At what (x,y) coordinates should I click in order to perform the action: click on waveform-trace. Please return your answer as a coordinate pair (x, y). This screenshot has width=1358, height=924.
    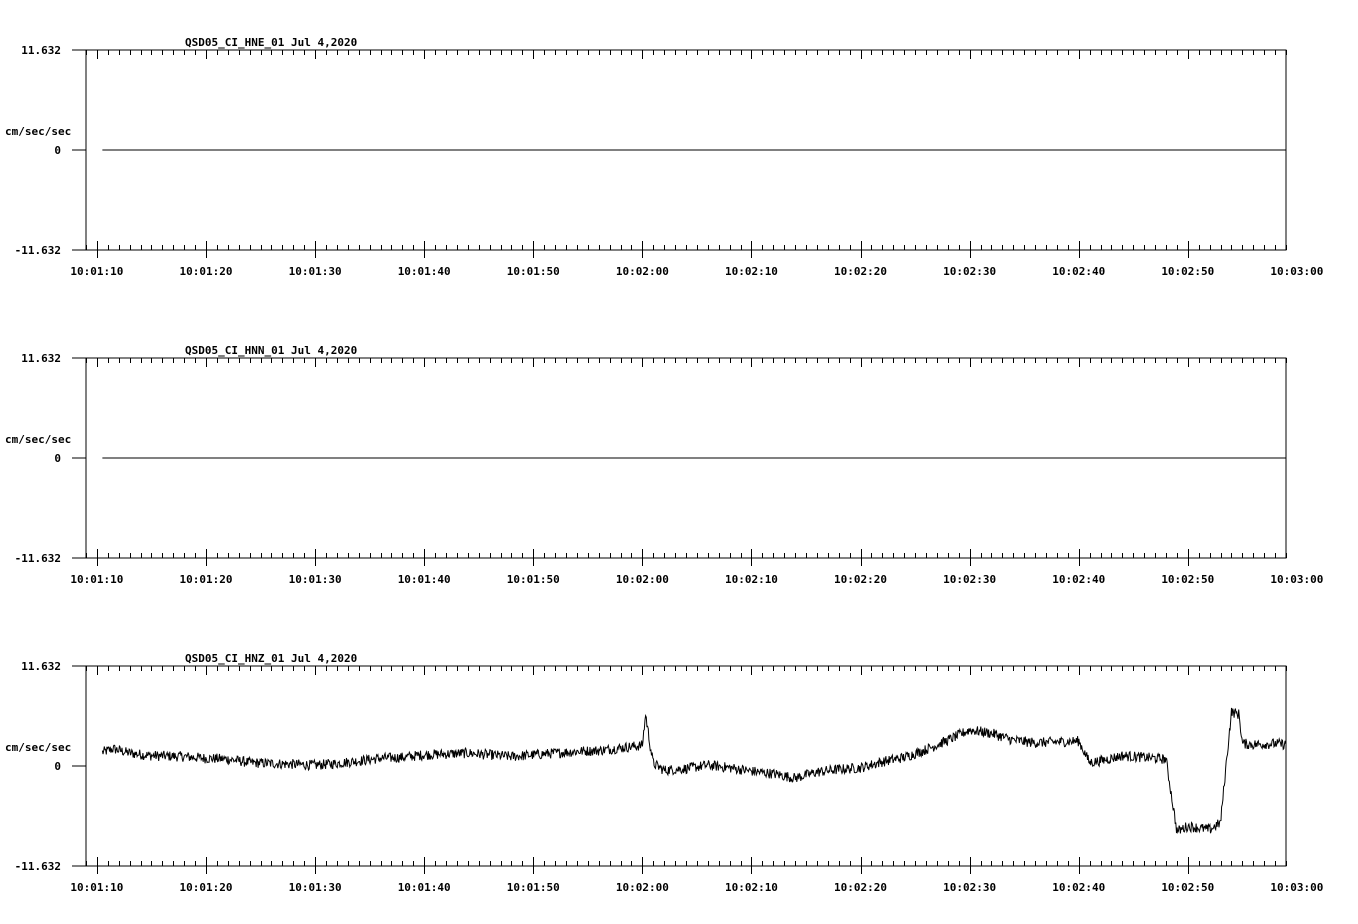
    Looking at the image, I should click on (694, 771).